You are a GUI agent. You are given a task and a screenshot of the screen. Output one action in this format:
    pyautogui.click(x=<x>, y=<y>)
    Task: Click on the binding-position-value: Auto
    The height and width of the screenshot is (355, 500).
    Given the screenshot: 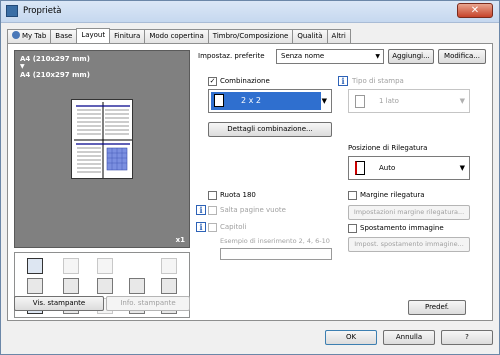 What is the action you would take?
    pyautogui.click(x=387, y=168)
    